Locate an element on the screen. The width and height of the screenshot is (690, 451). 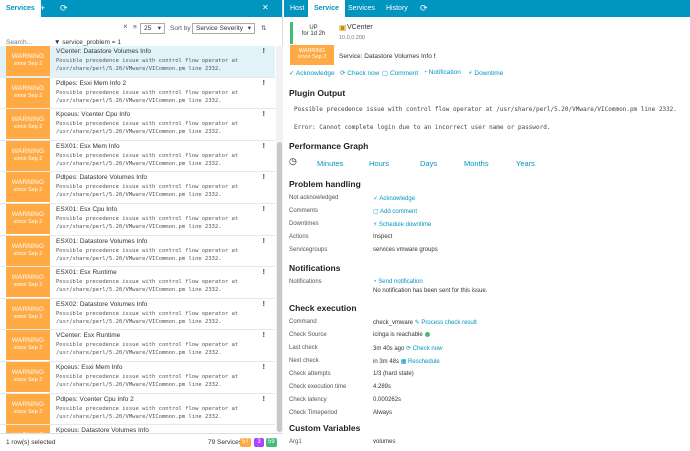
downtime-action: ⚡ Downtime is located at coordinates (485, 73).